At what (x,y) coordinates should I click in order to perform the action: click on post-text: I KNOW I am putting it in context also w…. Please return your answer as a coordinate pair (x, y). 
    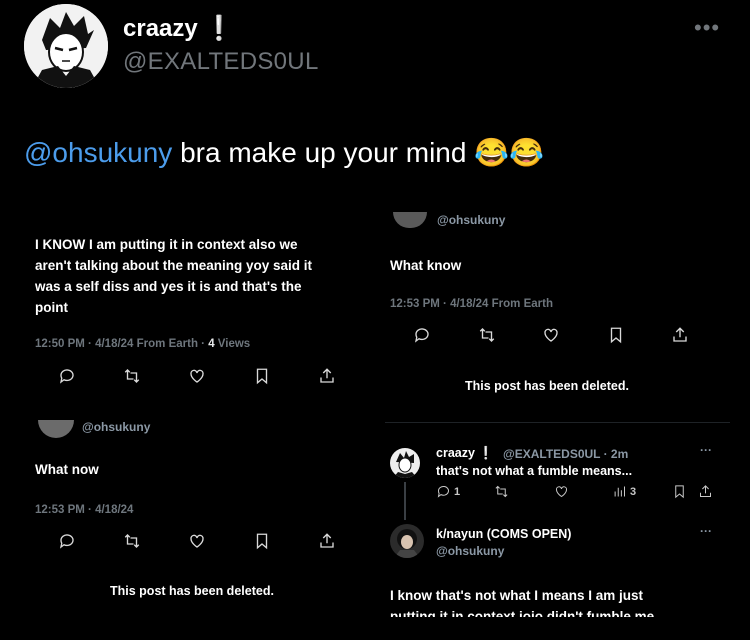
    Looking at the image, I should click on (174, 276).